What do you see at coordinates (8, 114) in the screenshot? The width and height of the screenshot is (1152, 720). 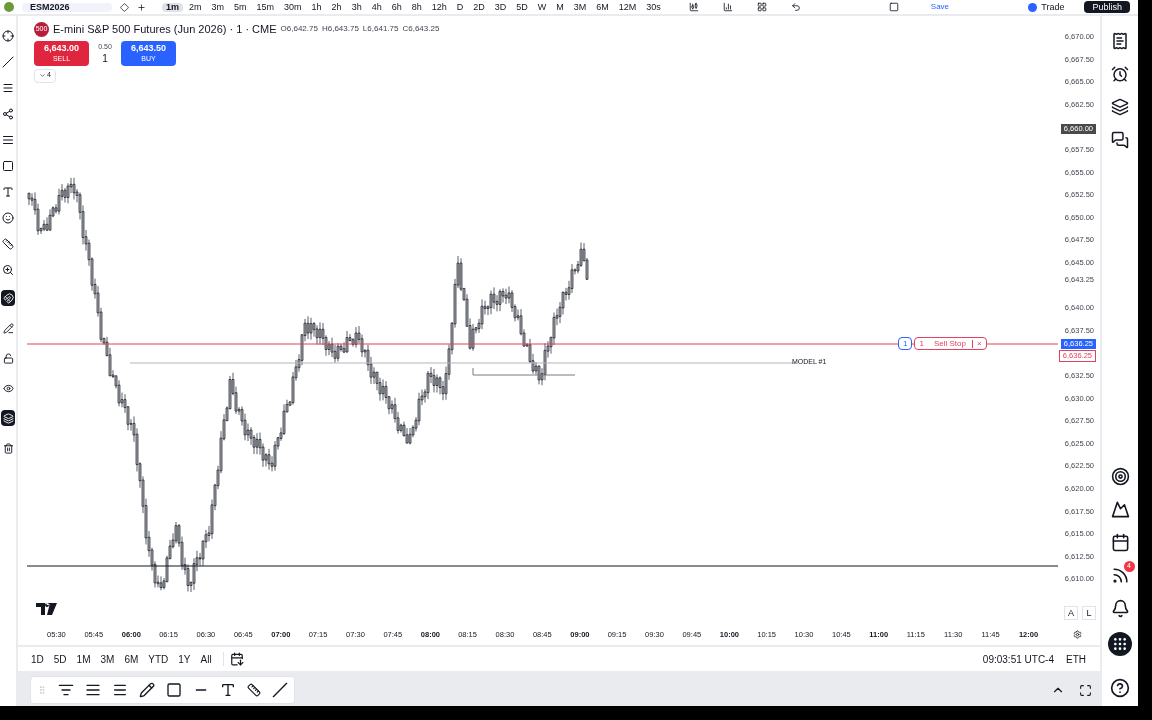 I see `nodes-icon` at bounding box center [8, 114].